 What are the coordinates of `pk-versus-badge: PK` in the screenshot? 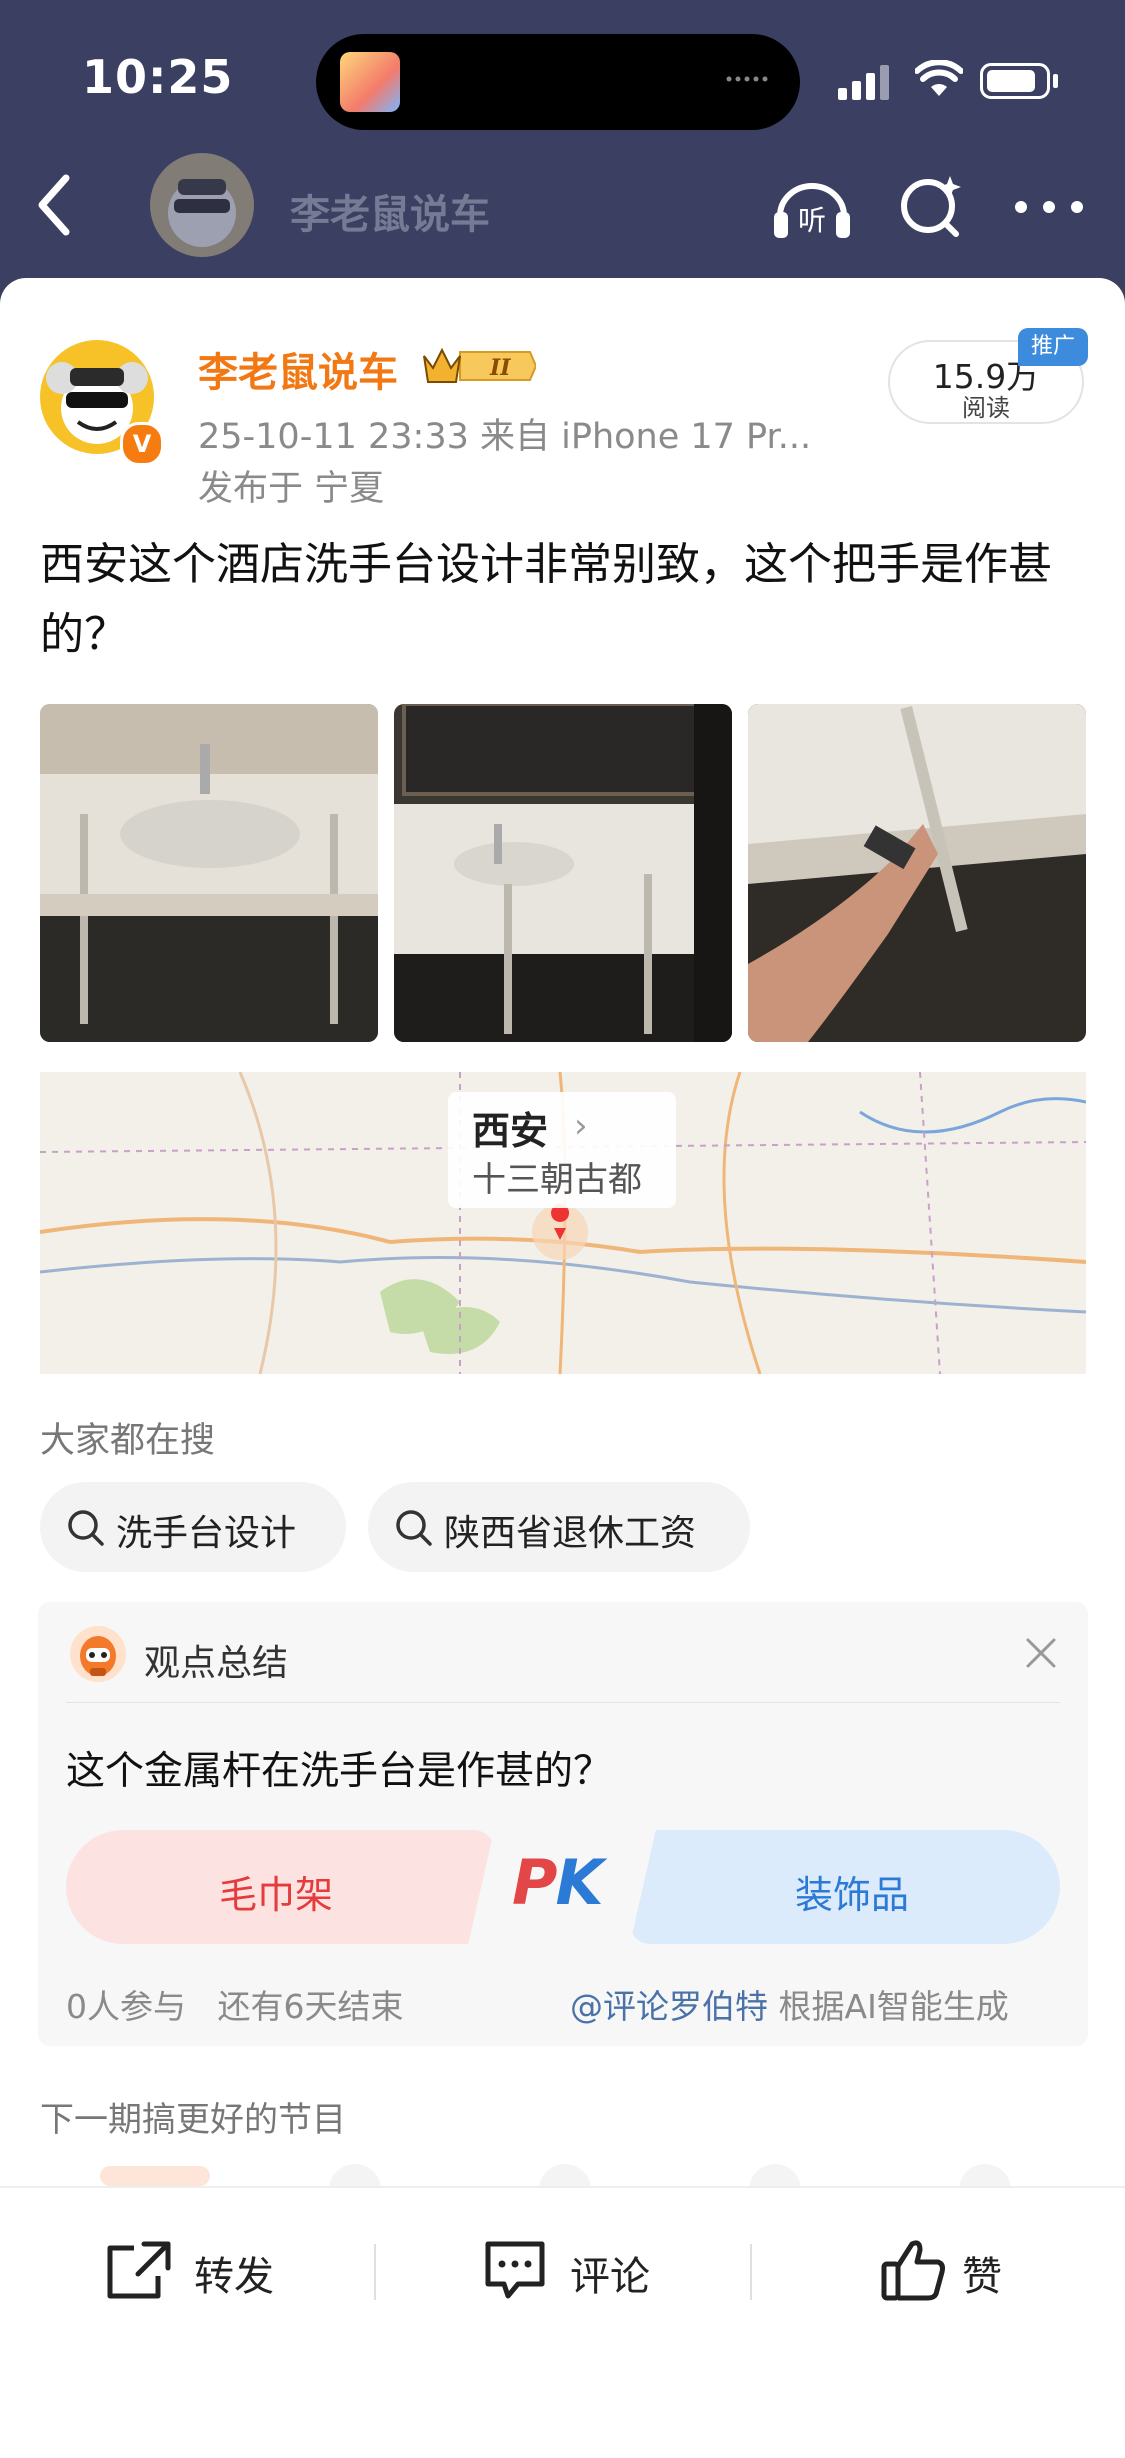 It's located at (558, 1882).